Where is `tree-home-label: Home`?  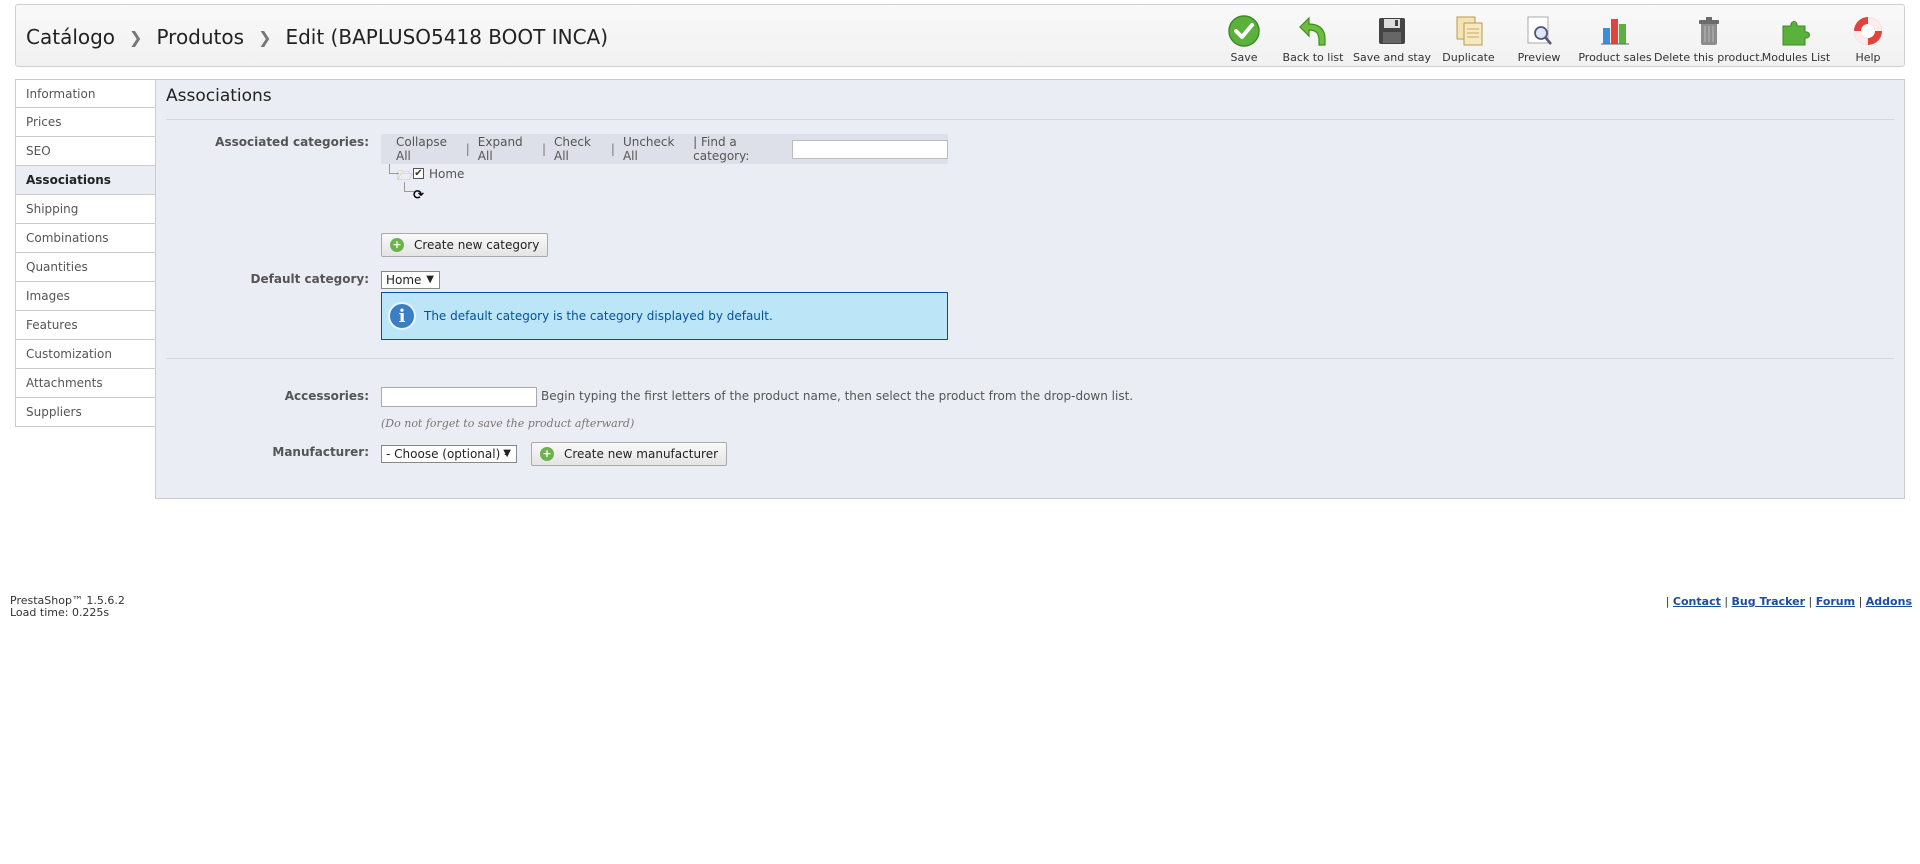
tree-home-label: Home is located at coordinates (446, 174).